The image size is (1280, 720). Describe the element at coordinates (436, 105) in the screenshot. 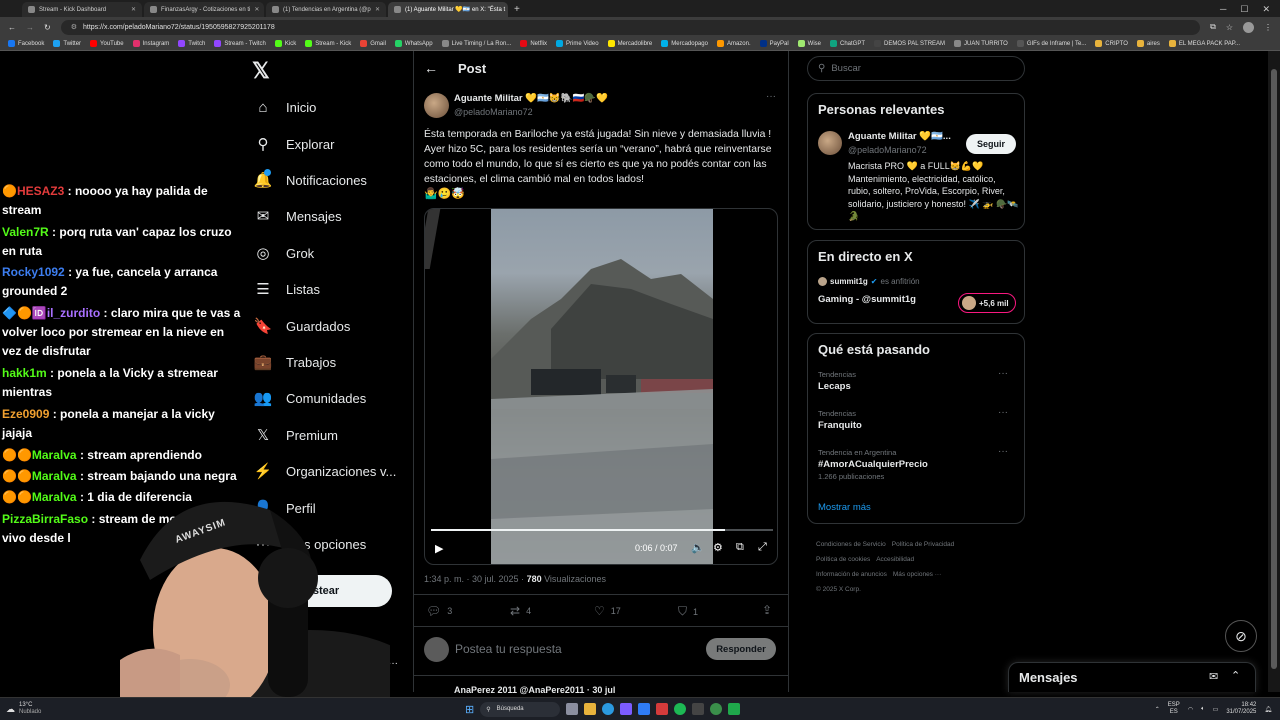

I see `author-avatar` at that location.